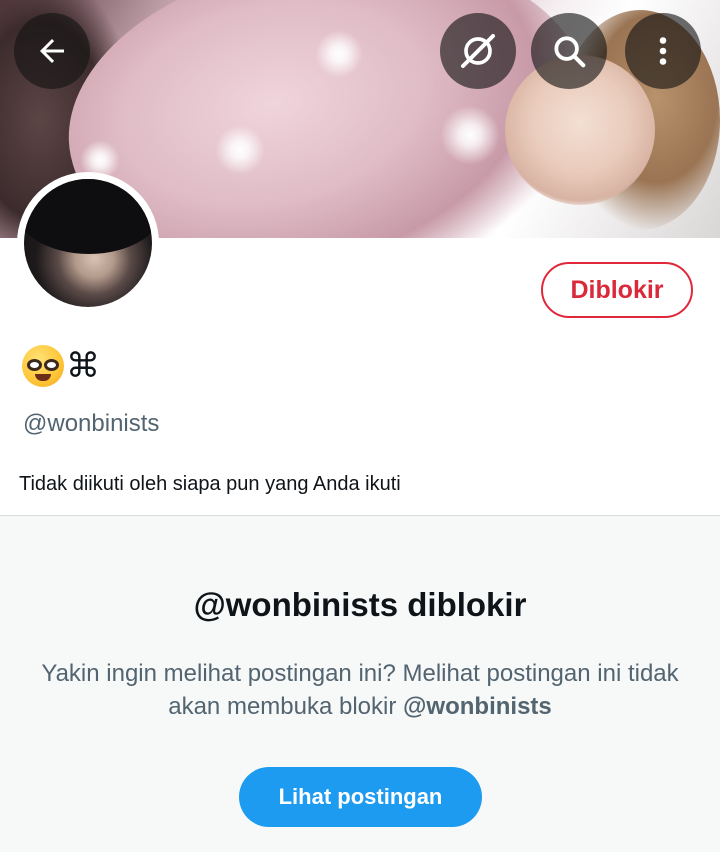 The image size is (720, 852). I want to click on grok-button, so click(478, 51).